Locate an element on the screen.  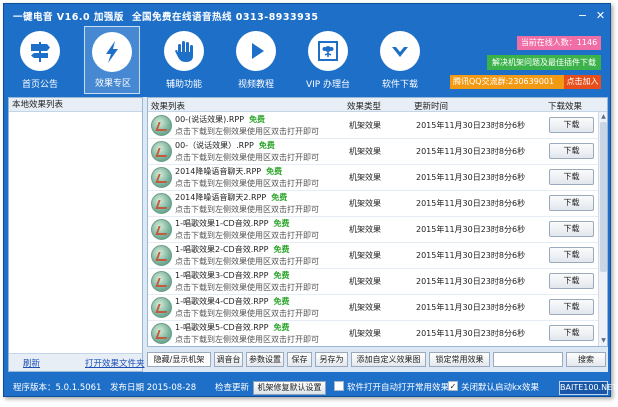
search-input is located at coordinates (528, 359).